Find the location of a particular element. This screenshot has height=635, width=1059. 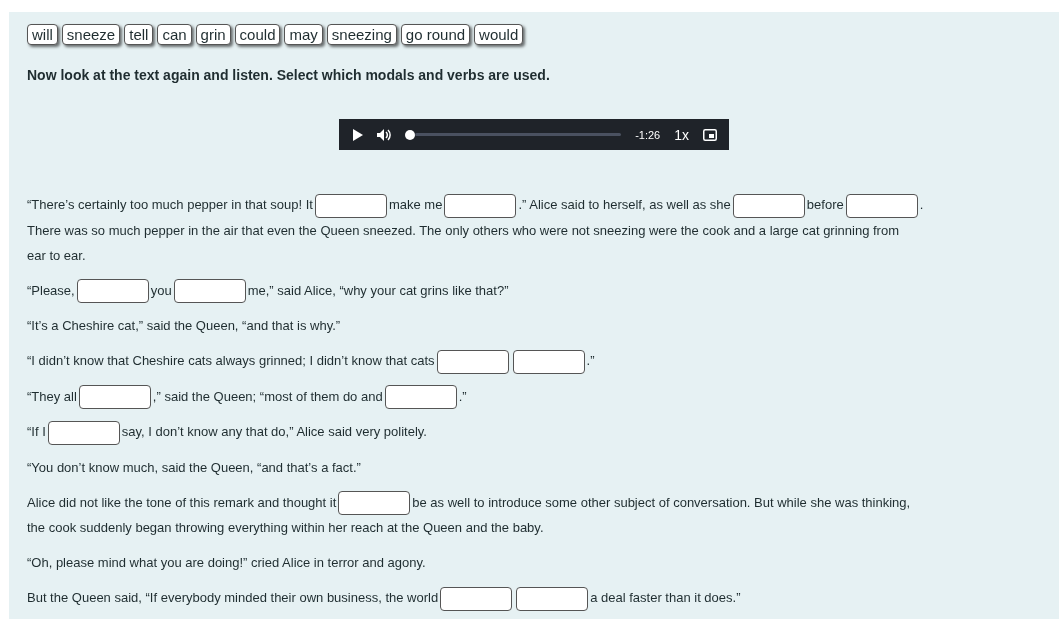

passage-text: be as well to introduce some other subject of conversation. But while she was thinking, is located at coordinates (661, 502).